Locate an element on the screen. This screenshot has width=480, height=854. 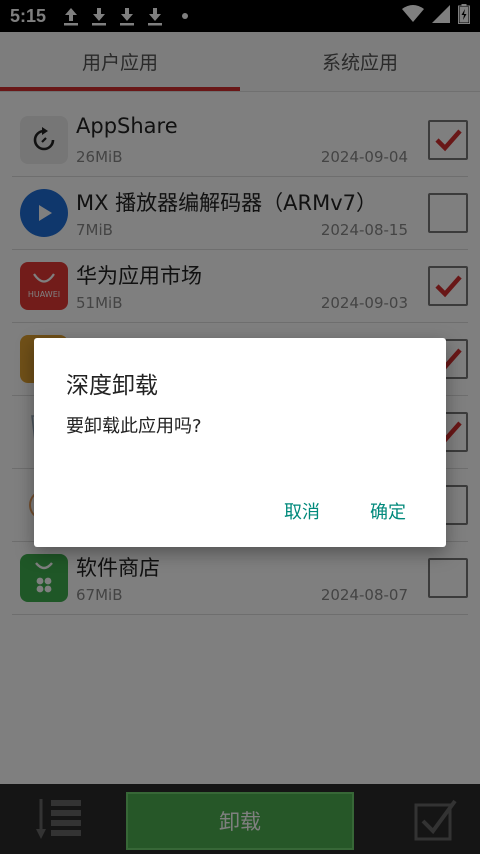
cancel-button: 取消 is located at coordinates (302, 511).